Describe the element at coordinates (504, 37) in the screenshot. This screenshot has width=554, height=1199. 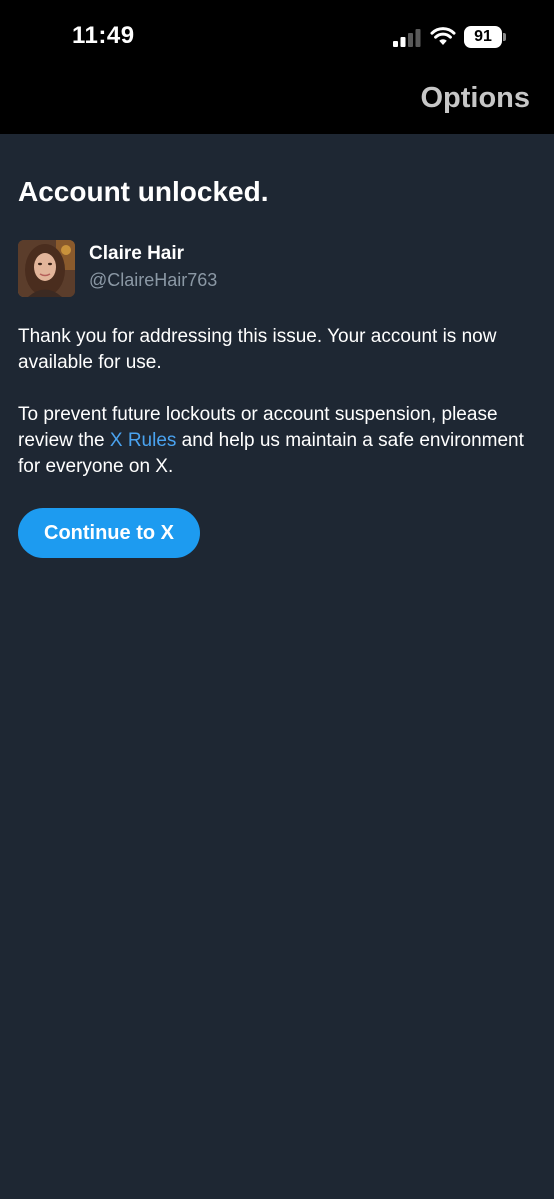
I see `battery-cap` at that location.